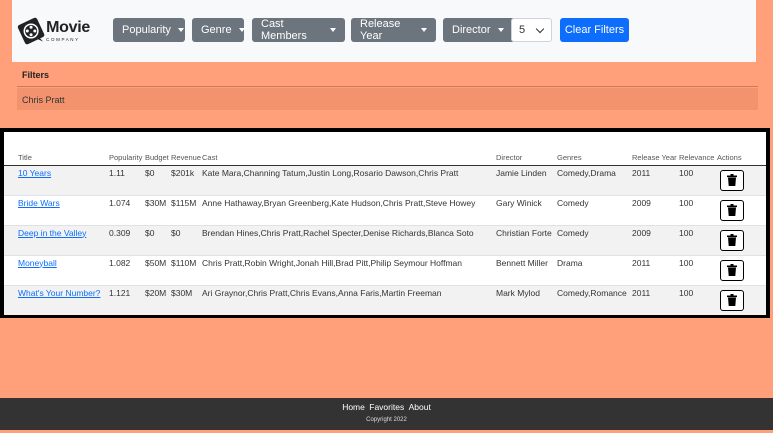 The width and height of the screenshot is (773, 433). What do you see at coordinates (526, 179) in the screenshot?
I see `director-cell: Jamie Linden` at bounding box center [526, 179].